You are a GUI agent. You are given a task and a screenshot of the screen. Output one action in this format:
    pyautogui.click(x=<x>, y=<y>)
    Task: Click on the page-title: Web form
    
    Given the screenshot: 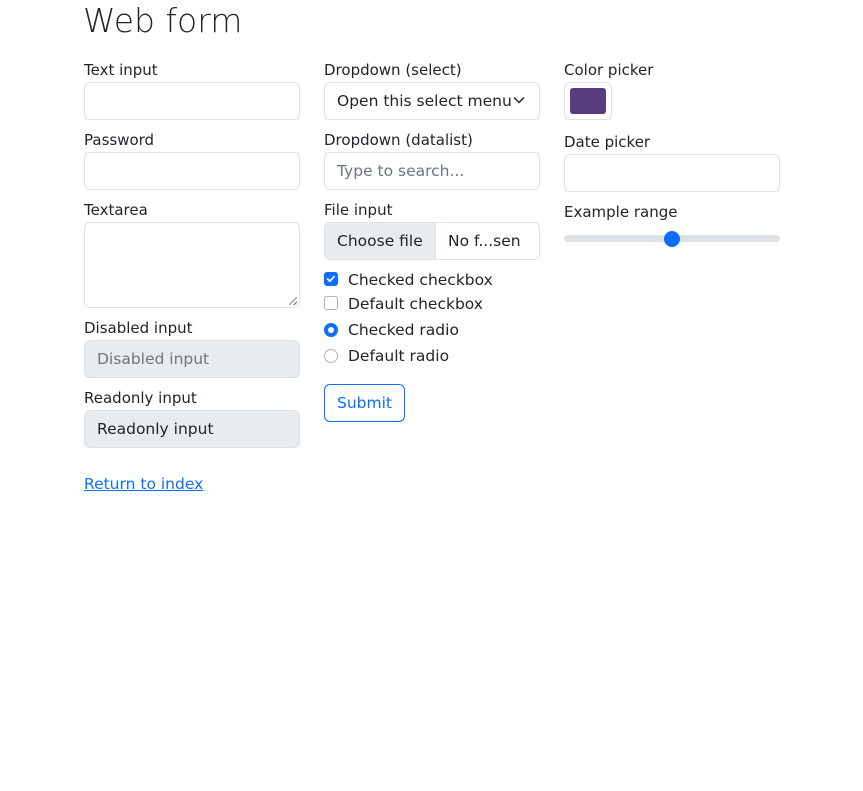 What is the action you would take?
    pyautogui.click(x=163, y=20)
    